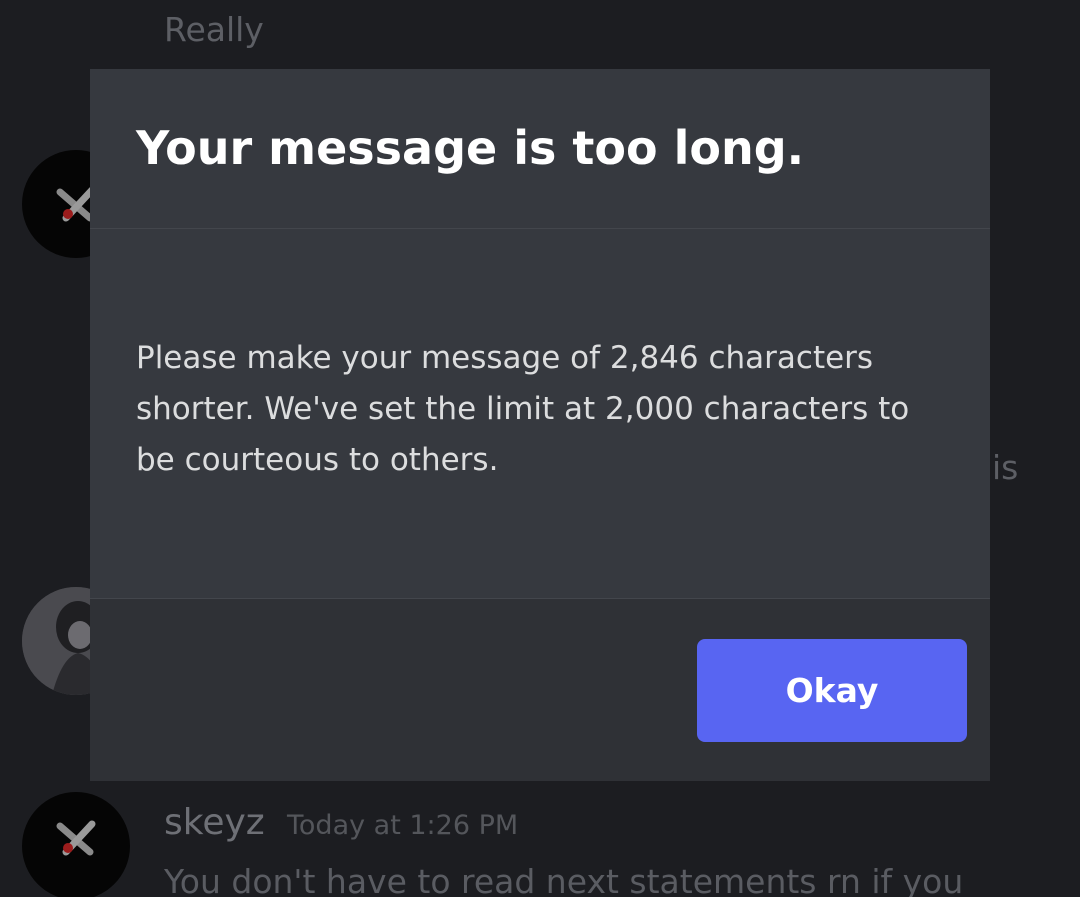 Image resolution: width=1080 pixels, height=897 pixels. What do you see at coordinates (76, 838) in the screenshot?
I see `crossed-swords-icon` at bounding box center [76, 838].